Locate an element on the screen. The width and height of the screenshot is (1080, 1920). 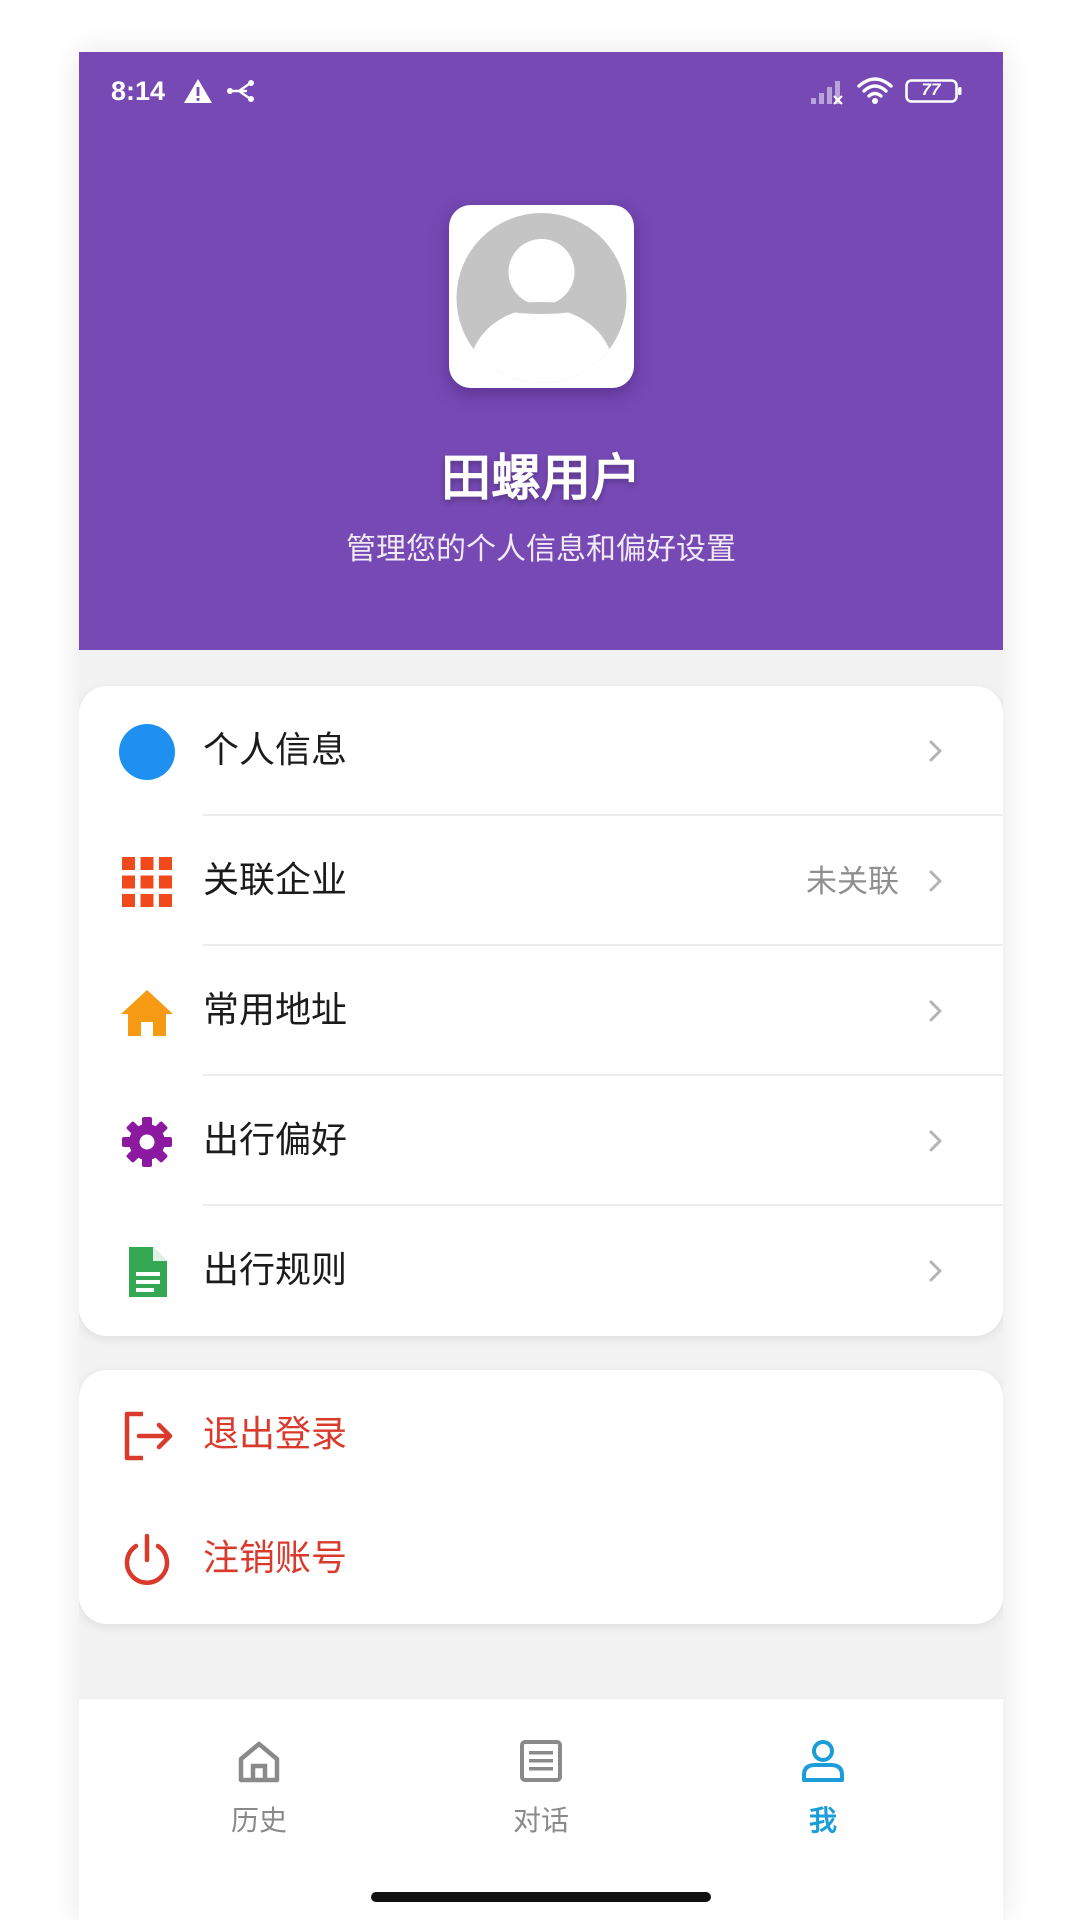
status-time: 8:14 is located at coordinates (138, 91).